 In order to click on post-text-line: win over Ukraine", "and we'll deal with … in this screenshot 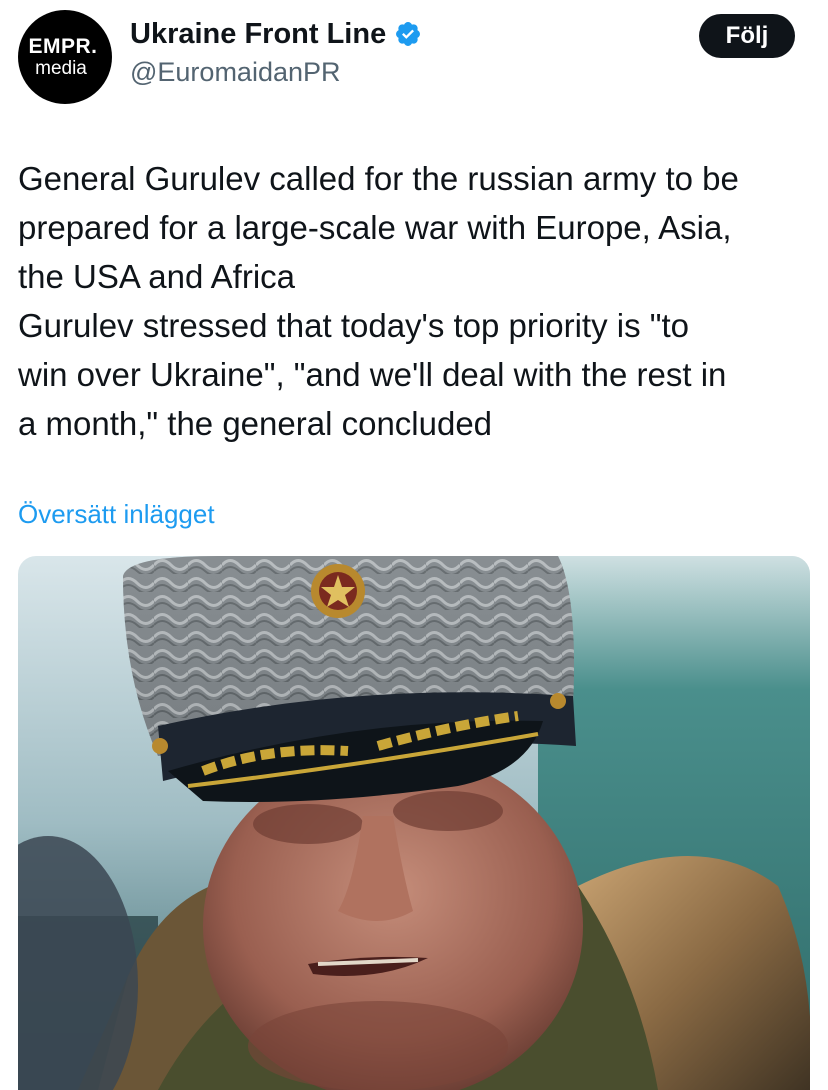, I will do `click(372, 374)`.